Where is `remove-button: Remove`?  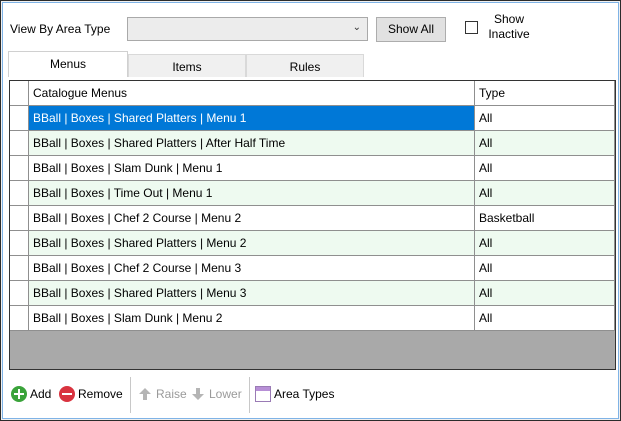
remove-button: Remove is located at coordinates (91, 394).